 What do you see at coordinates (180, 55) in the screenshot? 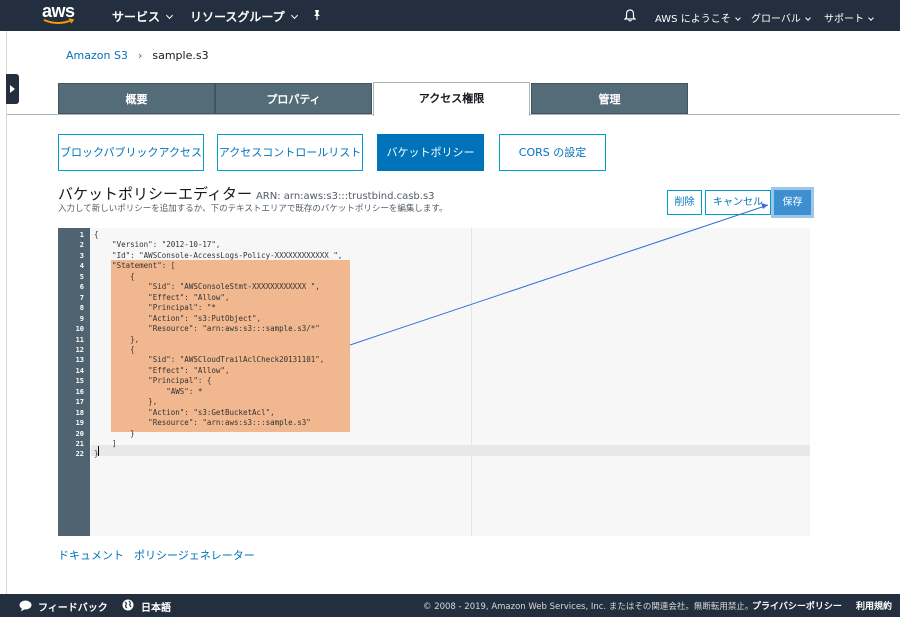
I see `breadcrumb-current: sample.s3` at bounding box center [180, 55].